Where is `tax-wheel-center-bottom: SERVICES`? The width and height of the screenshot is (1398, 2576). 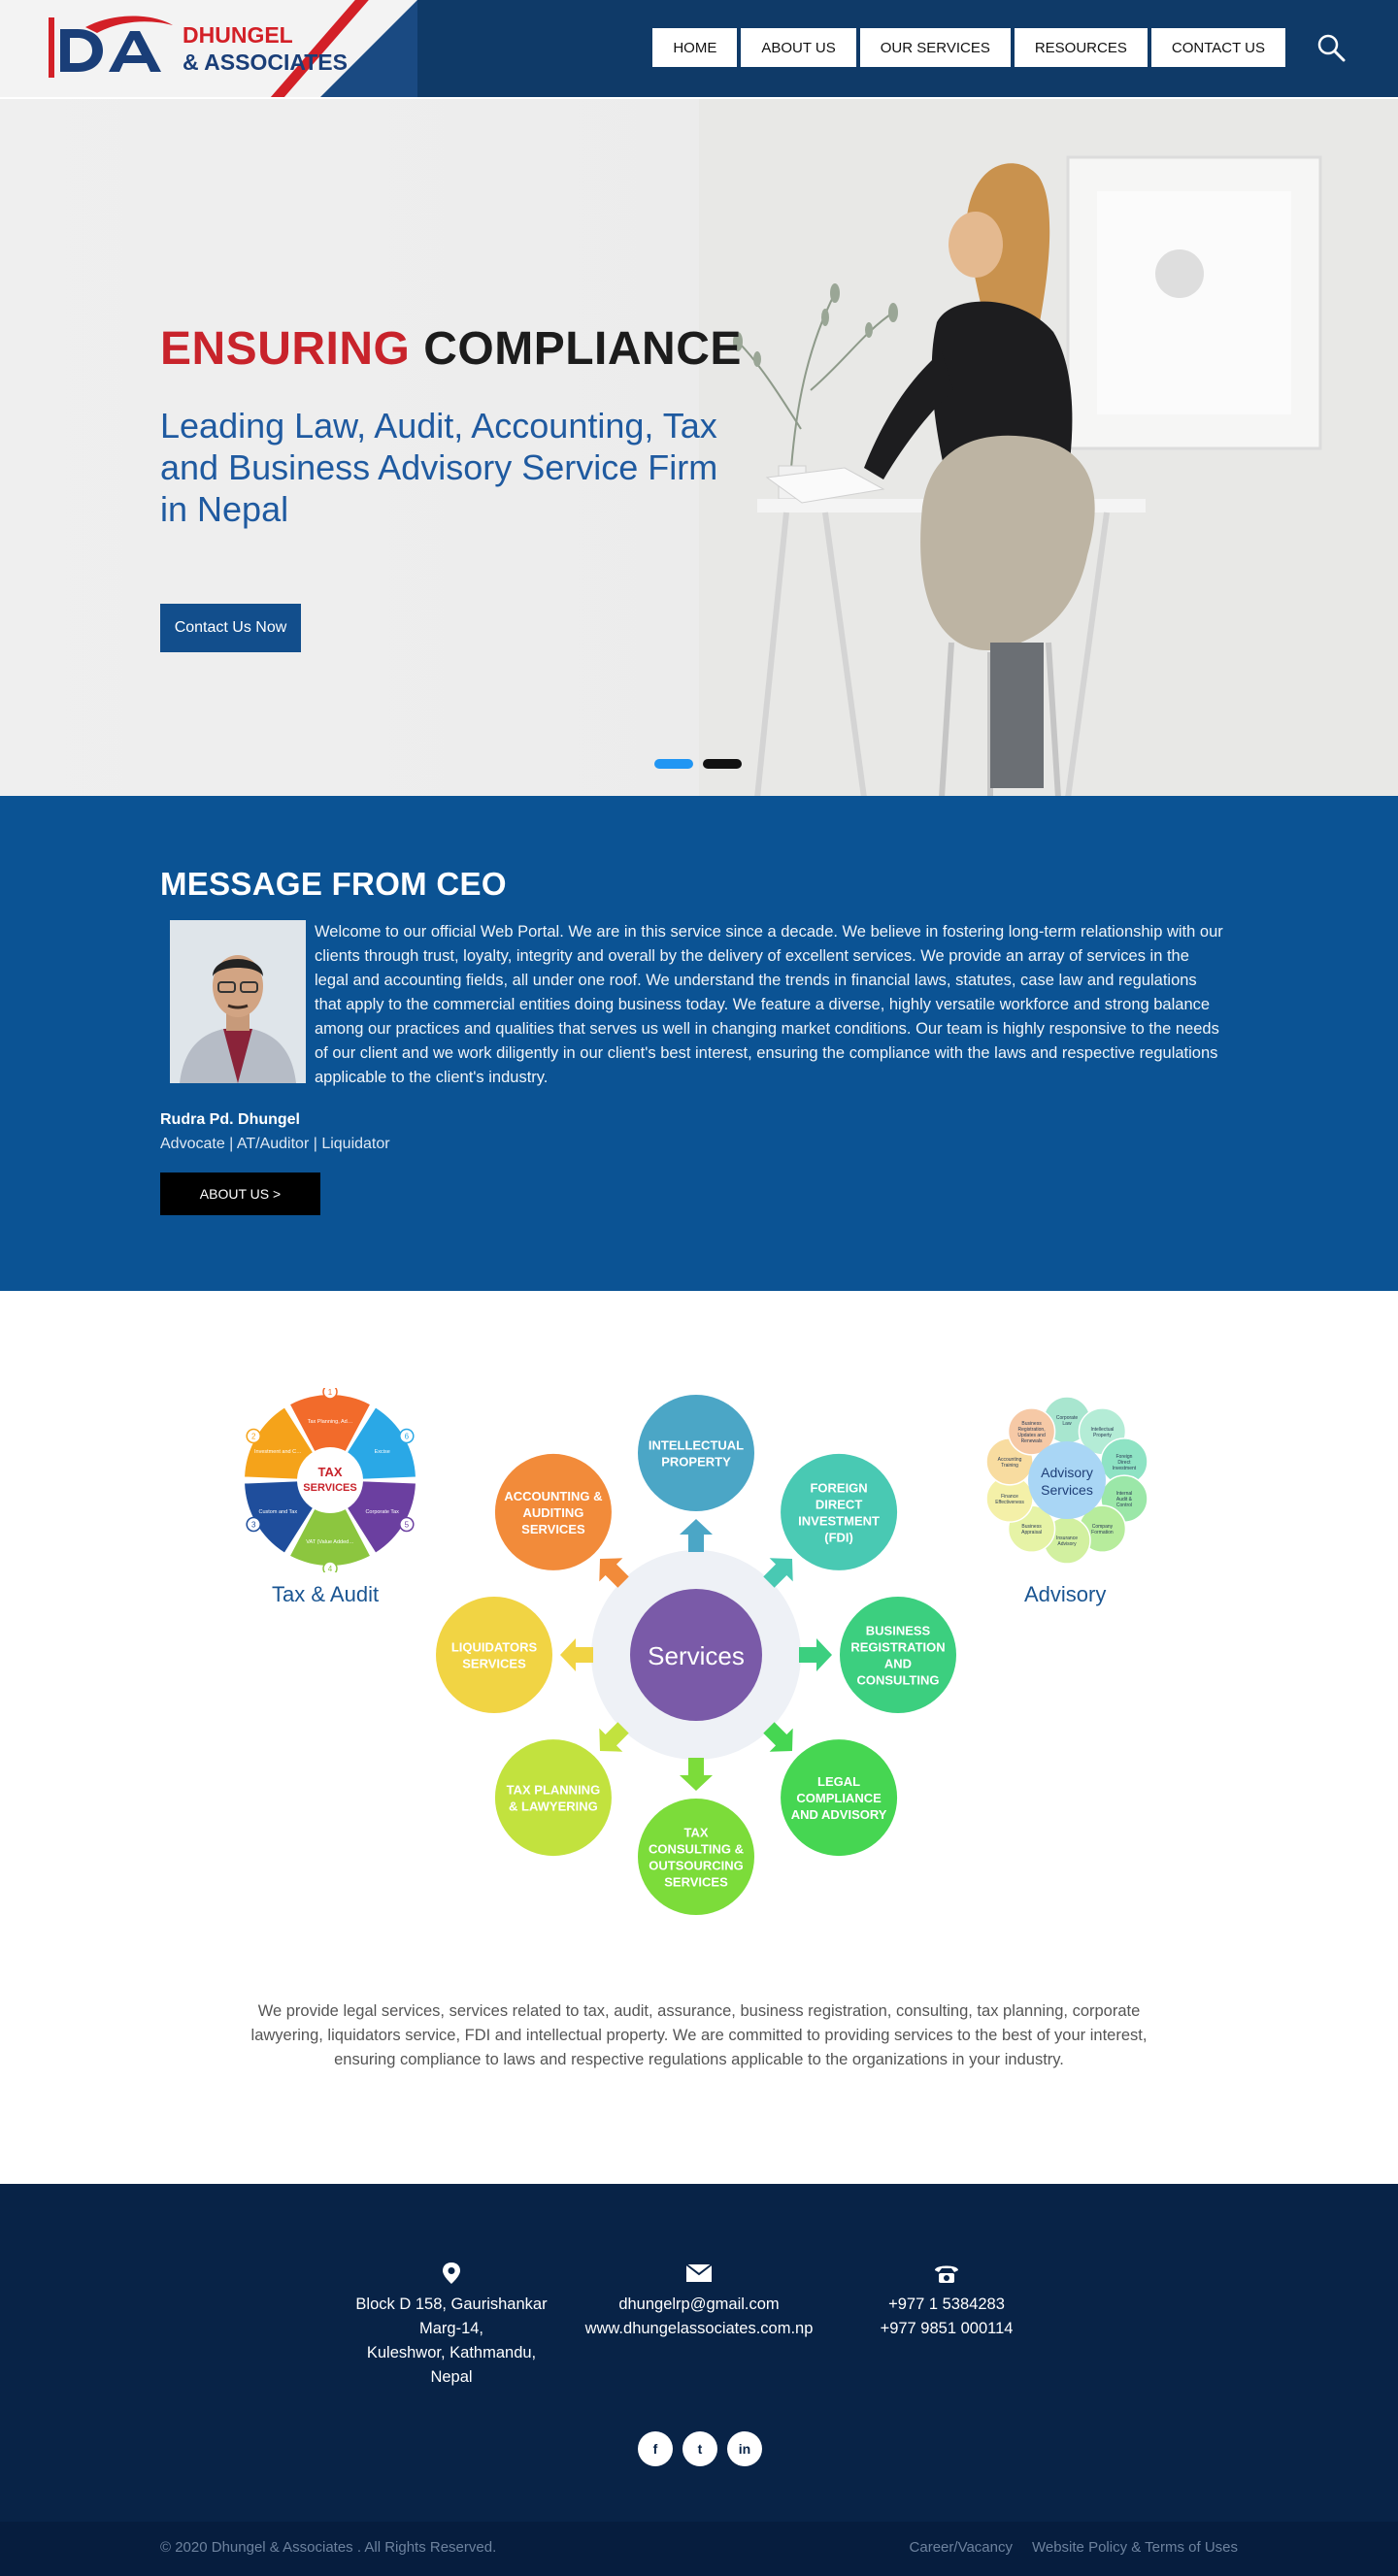 tax-wheel-center-bottom: SERVICES is located at coordinates (329, 1488).